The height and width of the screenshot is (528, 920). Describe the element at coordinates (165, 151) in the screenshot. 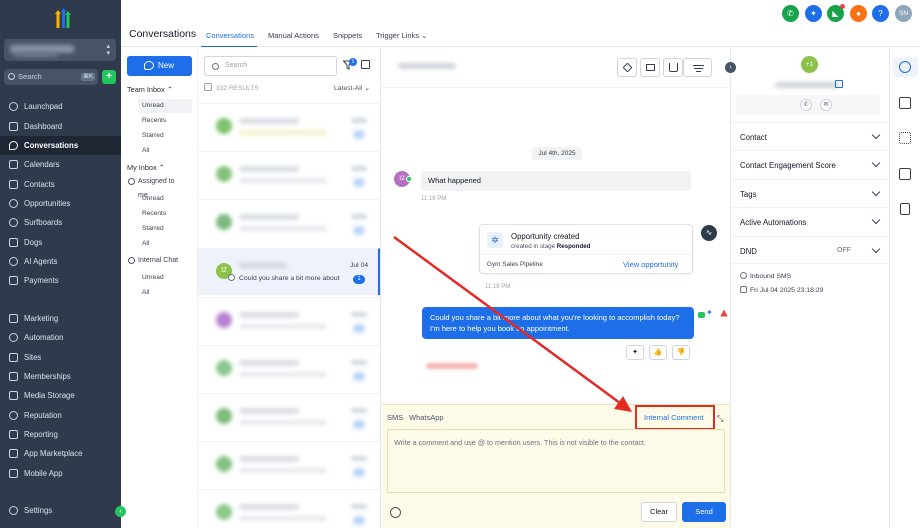

I see `team-all: All` at that location.